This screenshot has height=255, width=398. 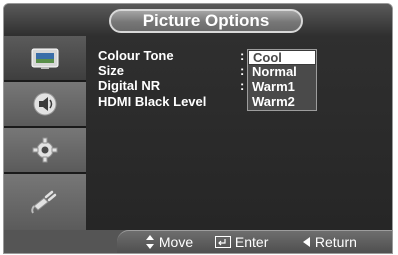 I want to click on enter-hint: Enter, so click(x=241, y=242).